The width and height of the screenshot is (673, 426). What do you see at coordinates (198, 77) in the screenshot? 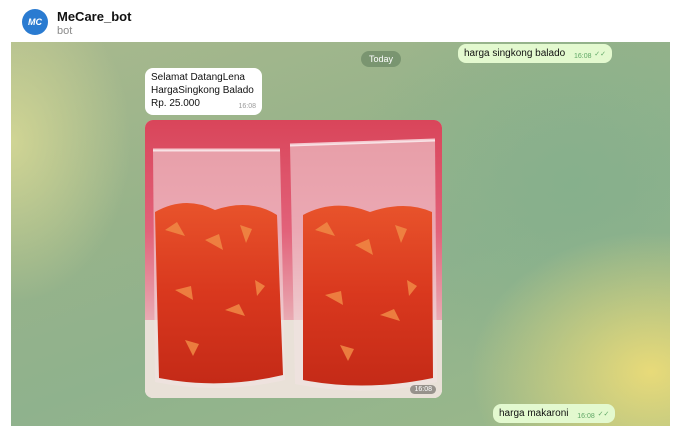
I see `message-line: Selamat DatangLena` at bounding box center [198, 77].